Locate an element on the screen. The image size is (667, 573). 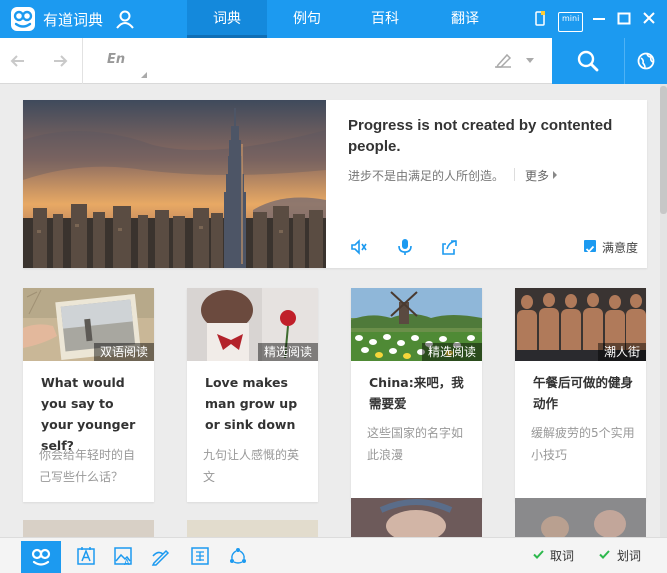
taipei-skyline-image is located at coordinates (174, 184).